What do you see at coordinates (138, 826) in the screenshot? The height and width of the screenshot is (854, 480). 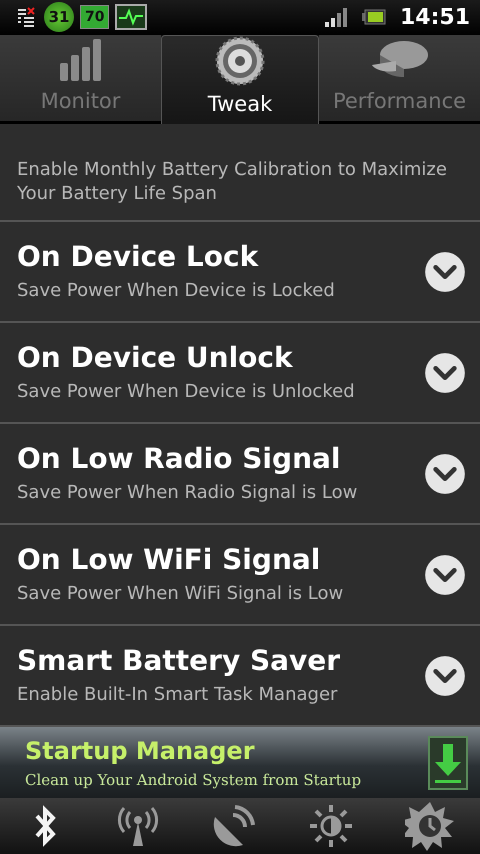 I see `antenna-icon` at bounding box center [138, 826].